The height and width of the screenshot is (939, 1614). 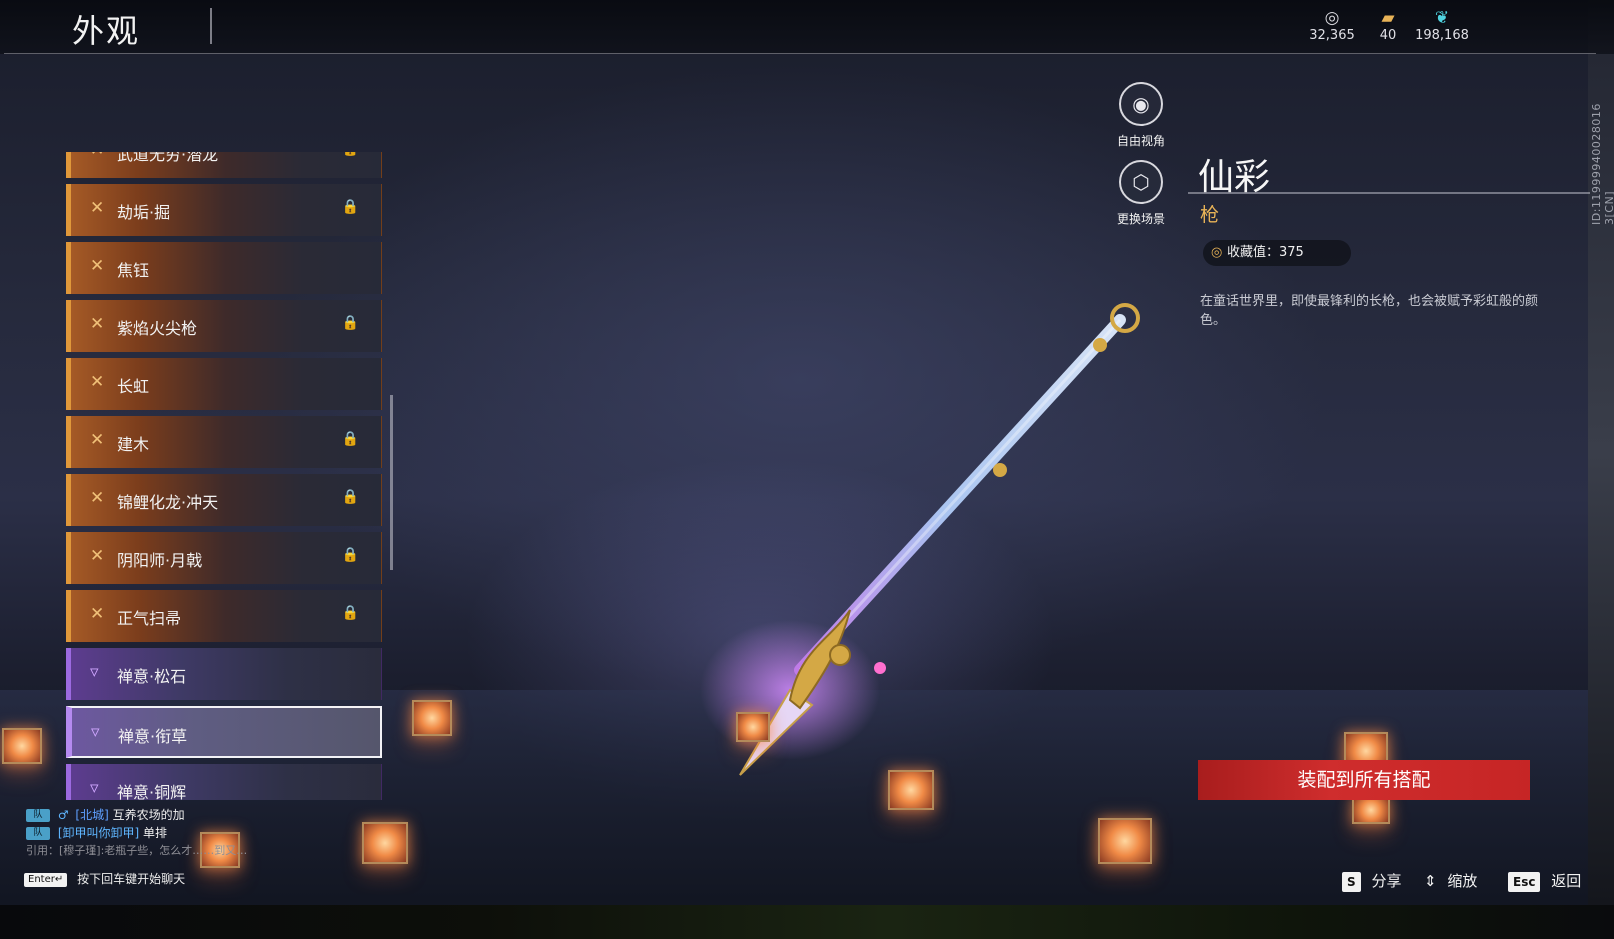 I want to click on chat-message: 队 ♂ [北城] 互养农场的加, so click(x=176, y=815).